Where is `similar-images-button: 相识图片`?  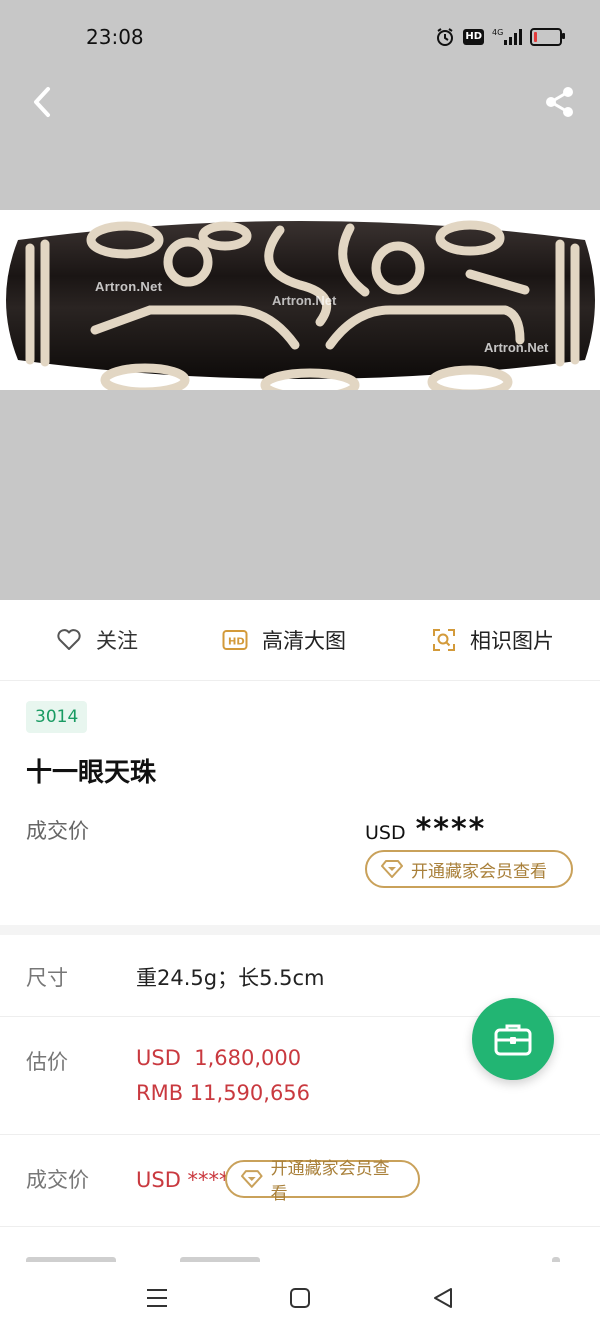 similar-images-button: 相识图片 is located at coordinates (493, 640).